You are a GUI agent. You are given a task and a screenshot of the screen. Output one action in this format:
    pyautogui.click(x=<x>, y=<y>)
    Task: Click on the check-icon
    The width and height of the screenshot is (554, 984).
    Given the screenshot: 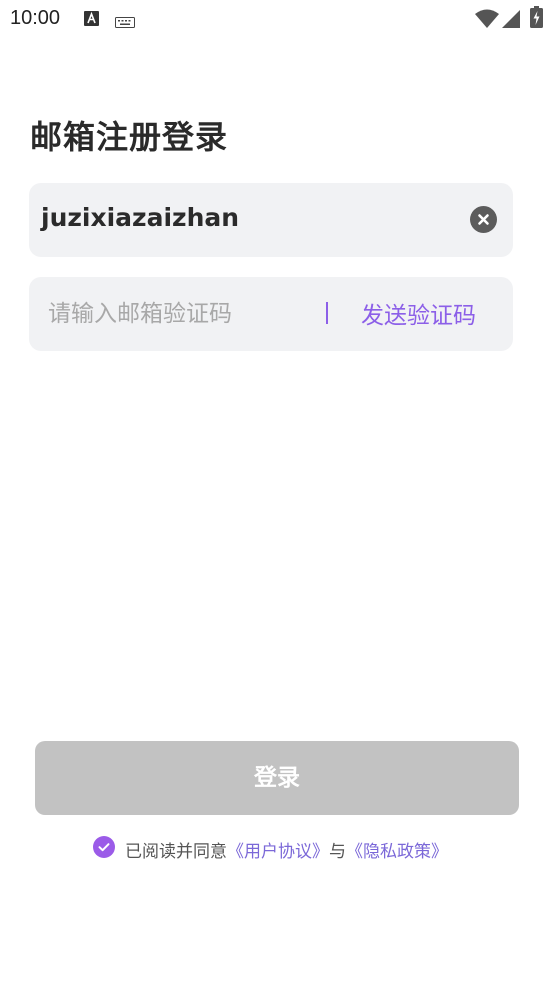 What is the action you would take?
    pyautogui.click(x=104, y=847)
    